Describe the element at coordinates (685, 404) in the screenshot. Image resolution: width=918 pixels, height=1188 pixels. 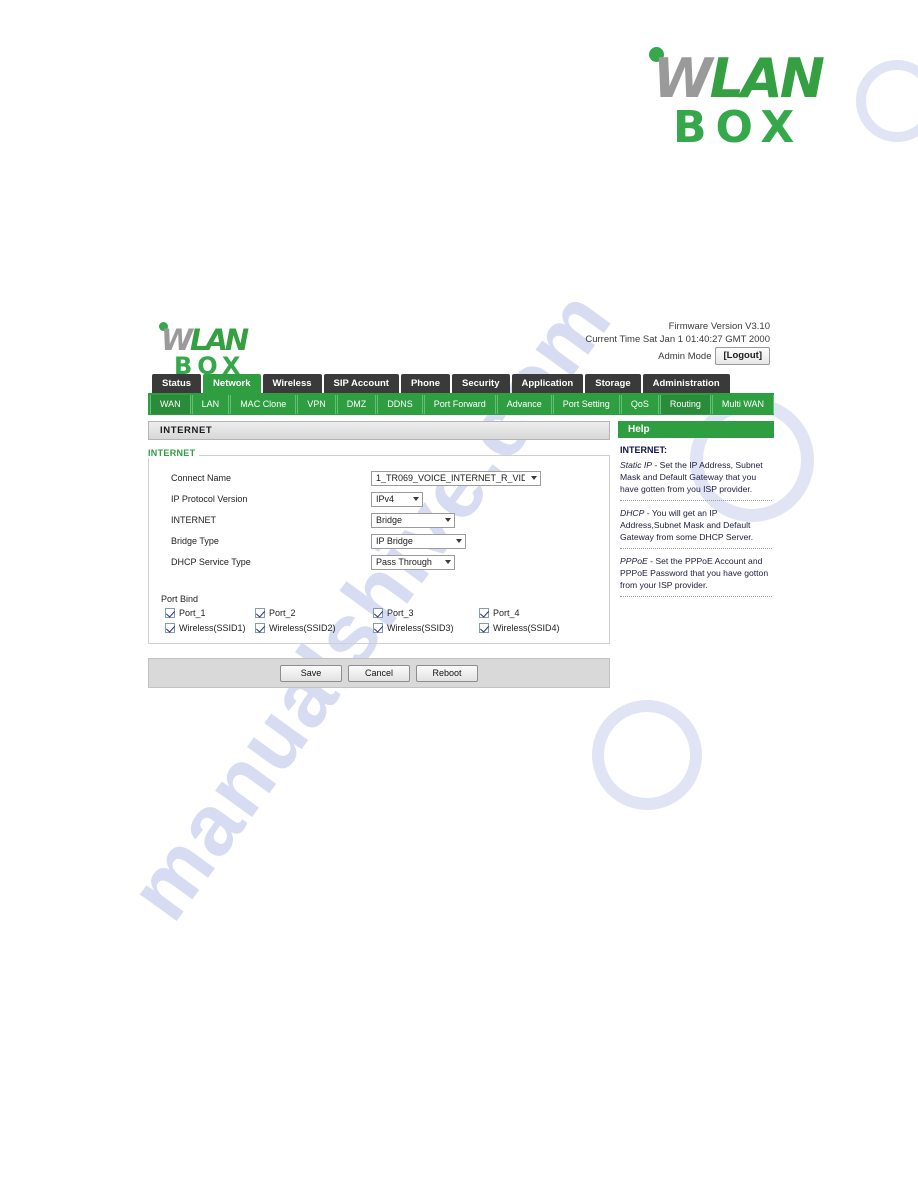
I see `subtab-routing: Routing` at that location.